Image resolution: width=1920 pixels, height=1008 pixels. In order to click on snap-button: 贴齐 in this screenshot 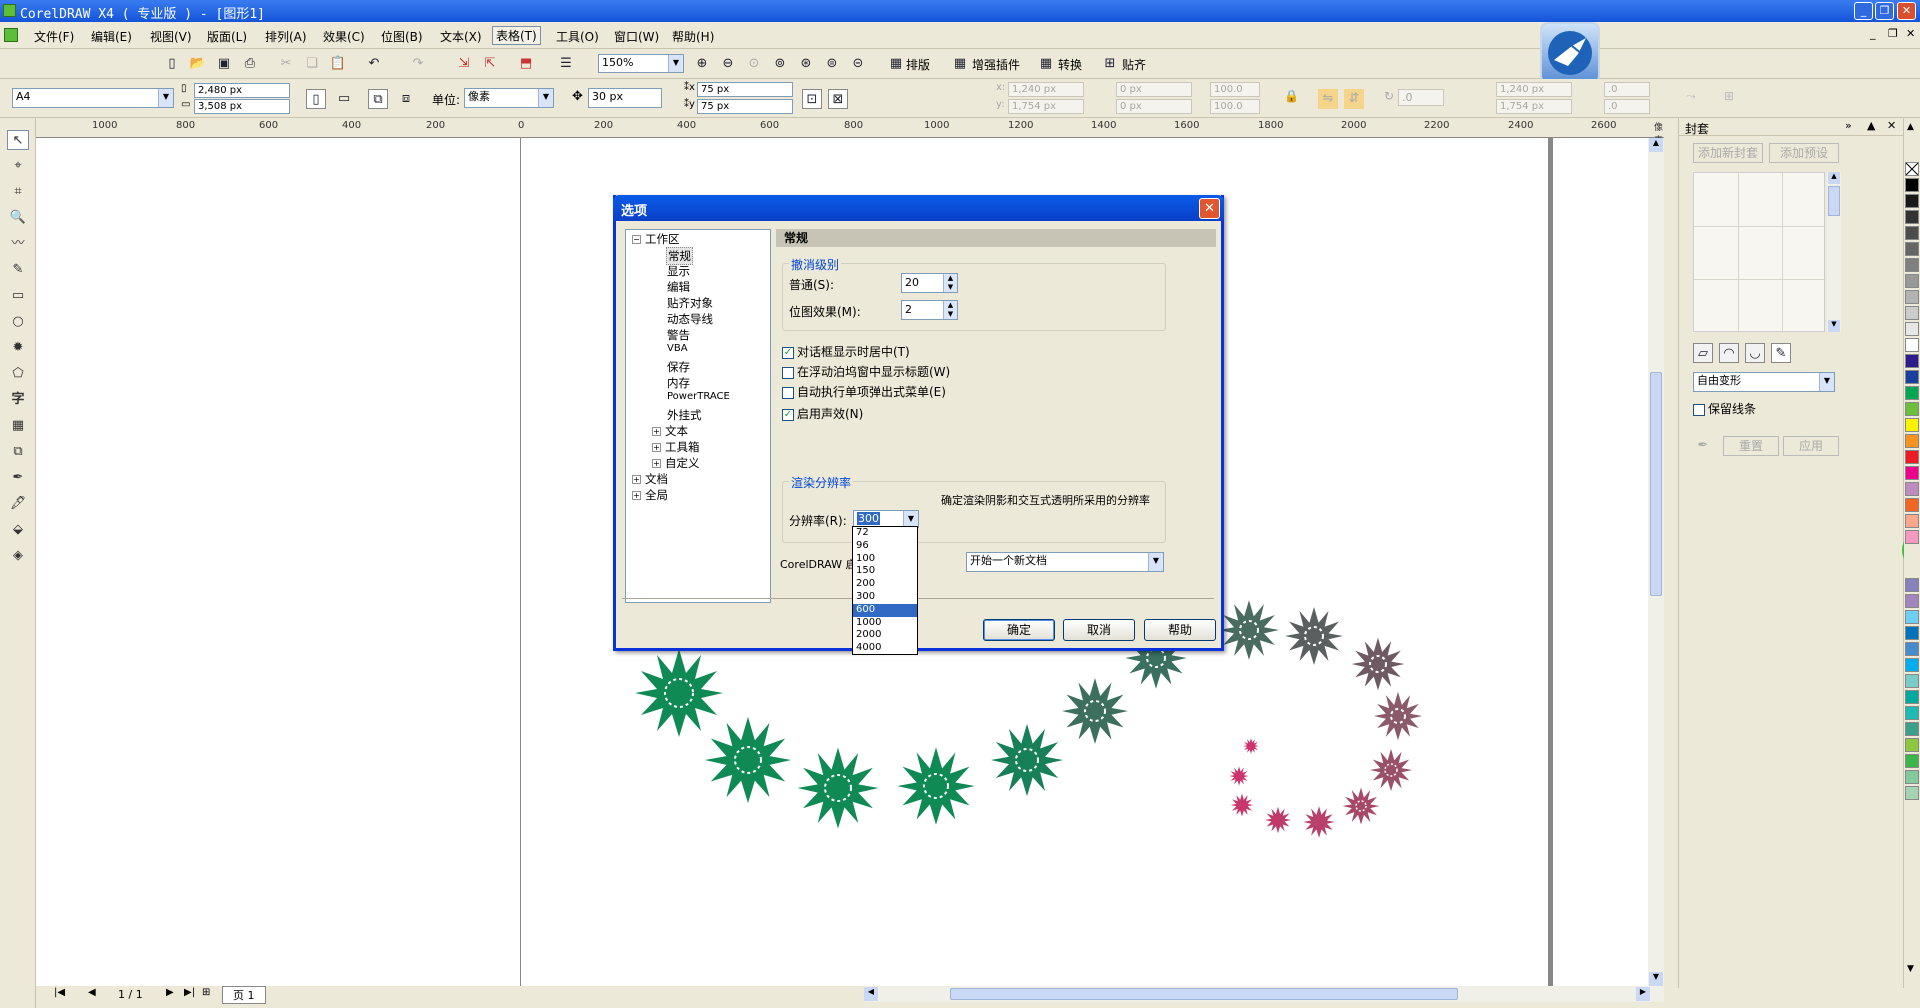, I will do `click(1134, 64)`.